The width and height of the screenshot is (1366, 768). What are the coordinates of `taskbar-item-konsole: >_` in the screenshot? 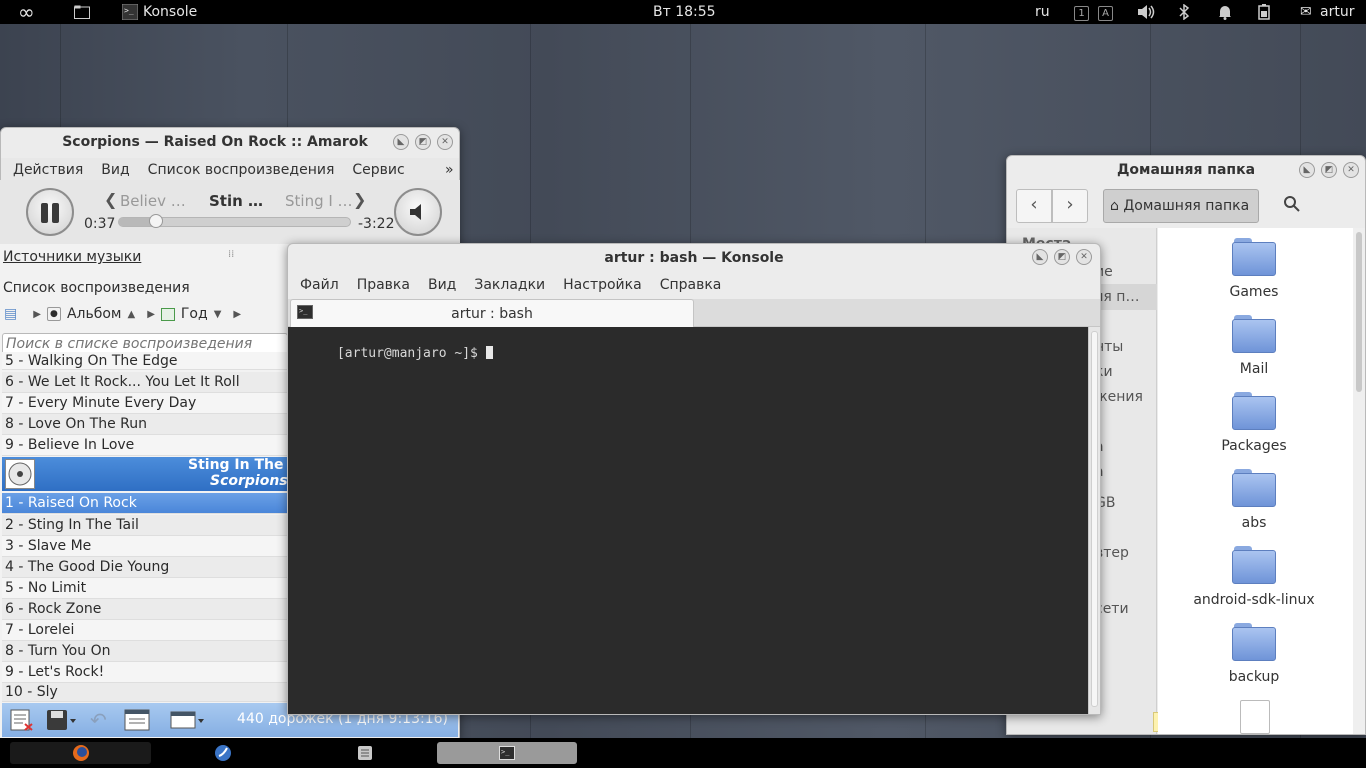 It's located at (507, 753).